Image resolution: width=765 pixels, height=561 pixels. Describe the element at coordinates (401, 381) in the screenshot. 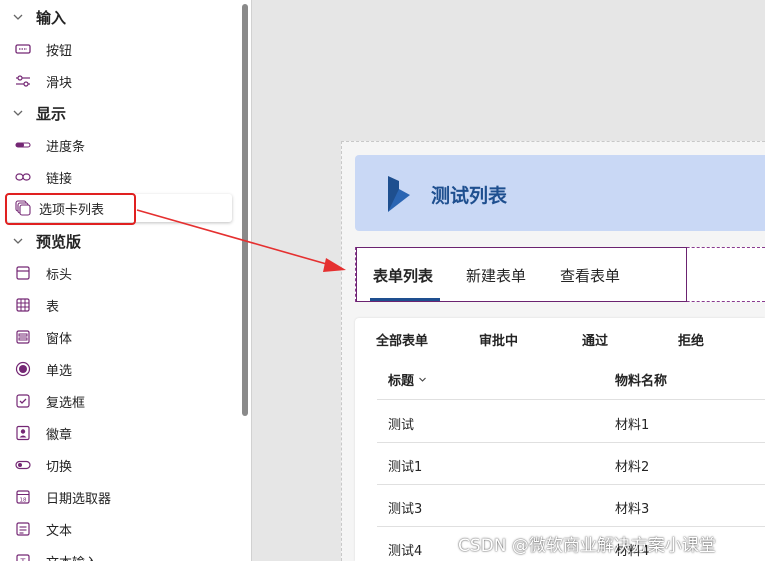

I see `column-header-label: 标题` at that location.